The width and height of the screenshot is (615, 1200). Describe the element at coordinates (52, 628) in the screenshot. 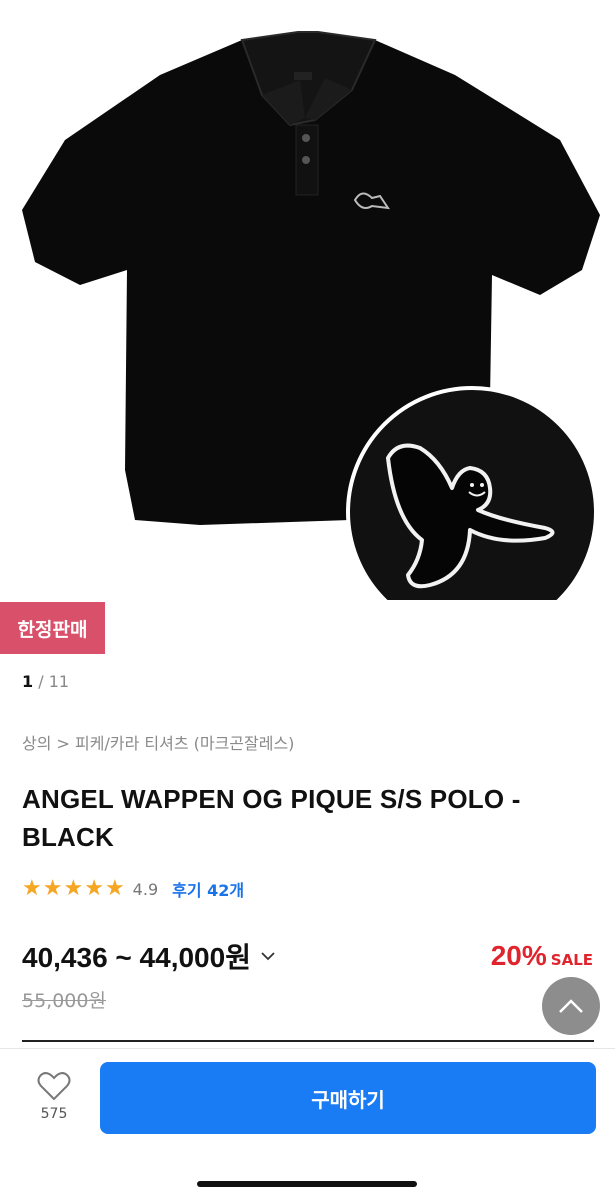

I see `limited-sale-badge: 한정판매` at that location.